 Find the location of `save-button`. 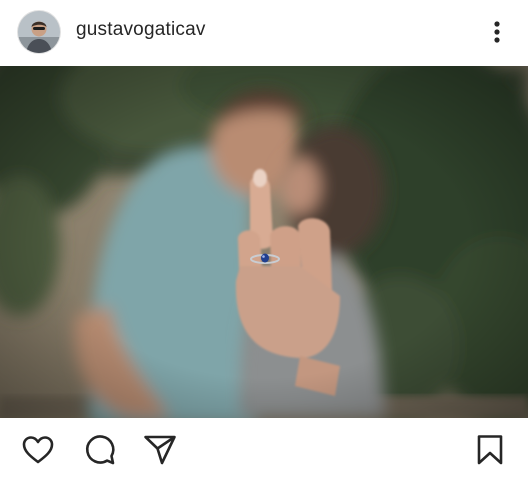

save-button is located at coordinates (490, 450).